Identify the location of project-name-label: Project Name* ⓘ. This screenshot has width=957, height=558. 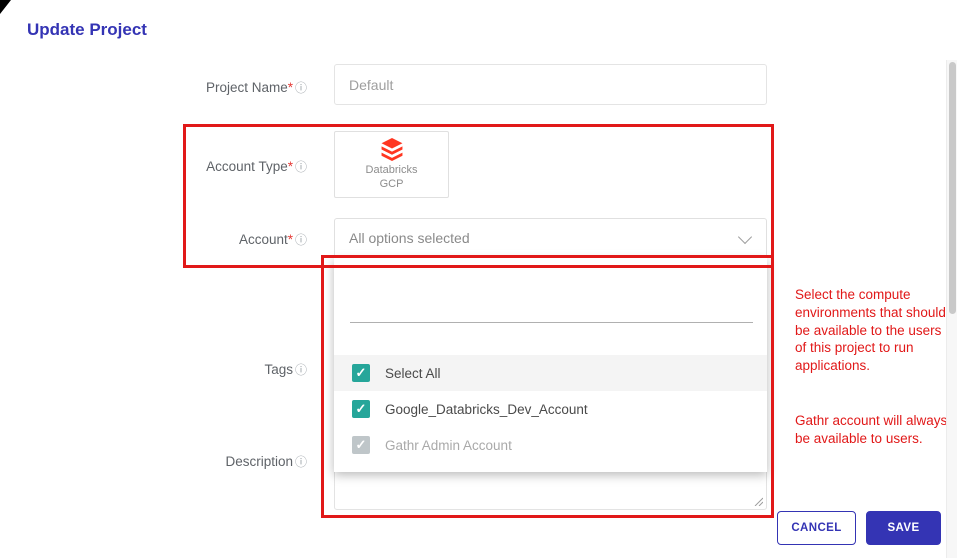
(256, 87).